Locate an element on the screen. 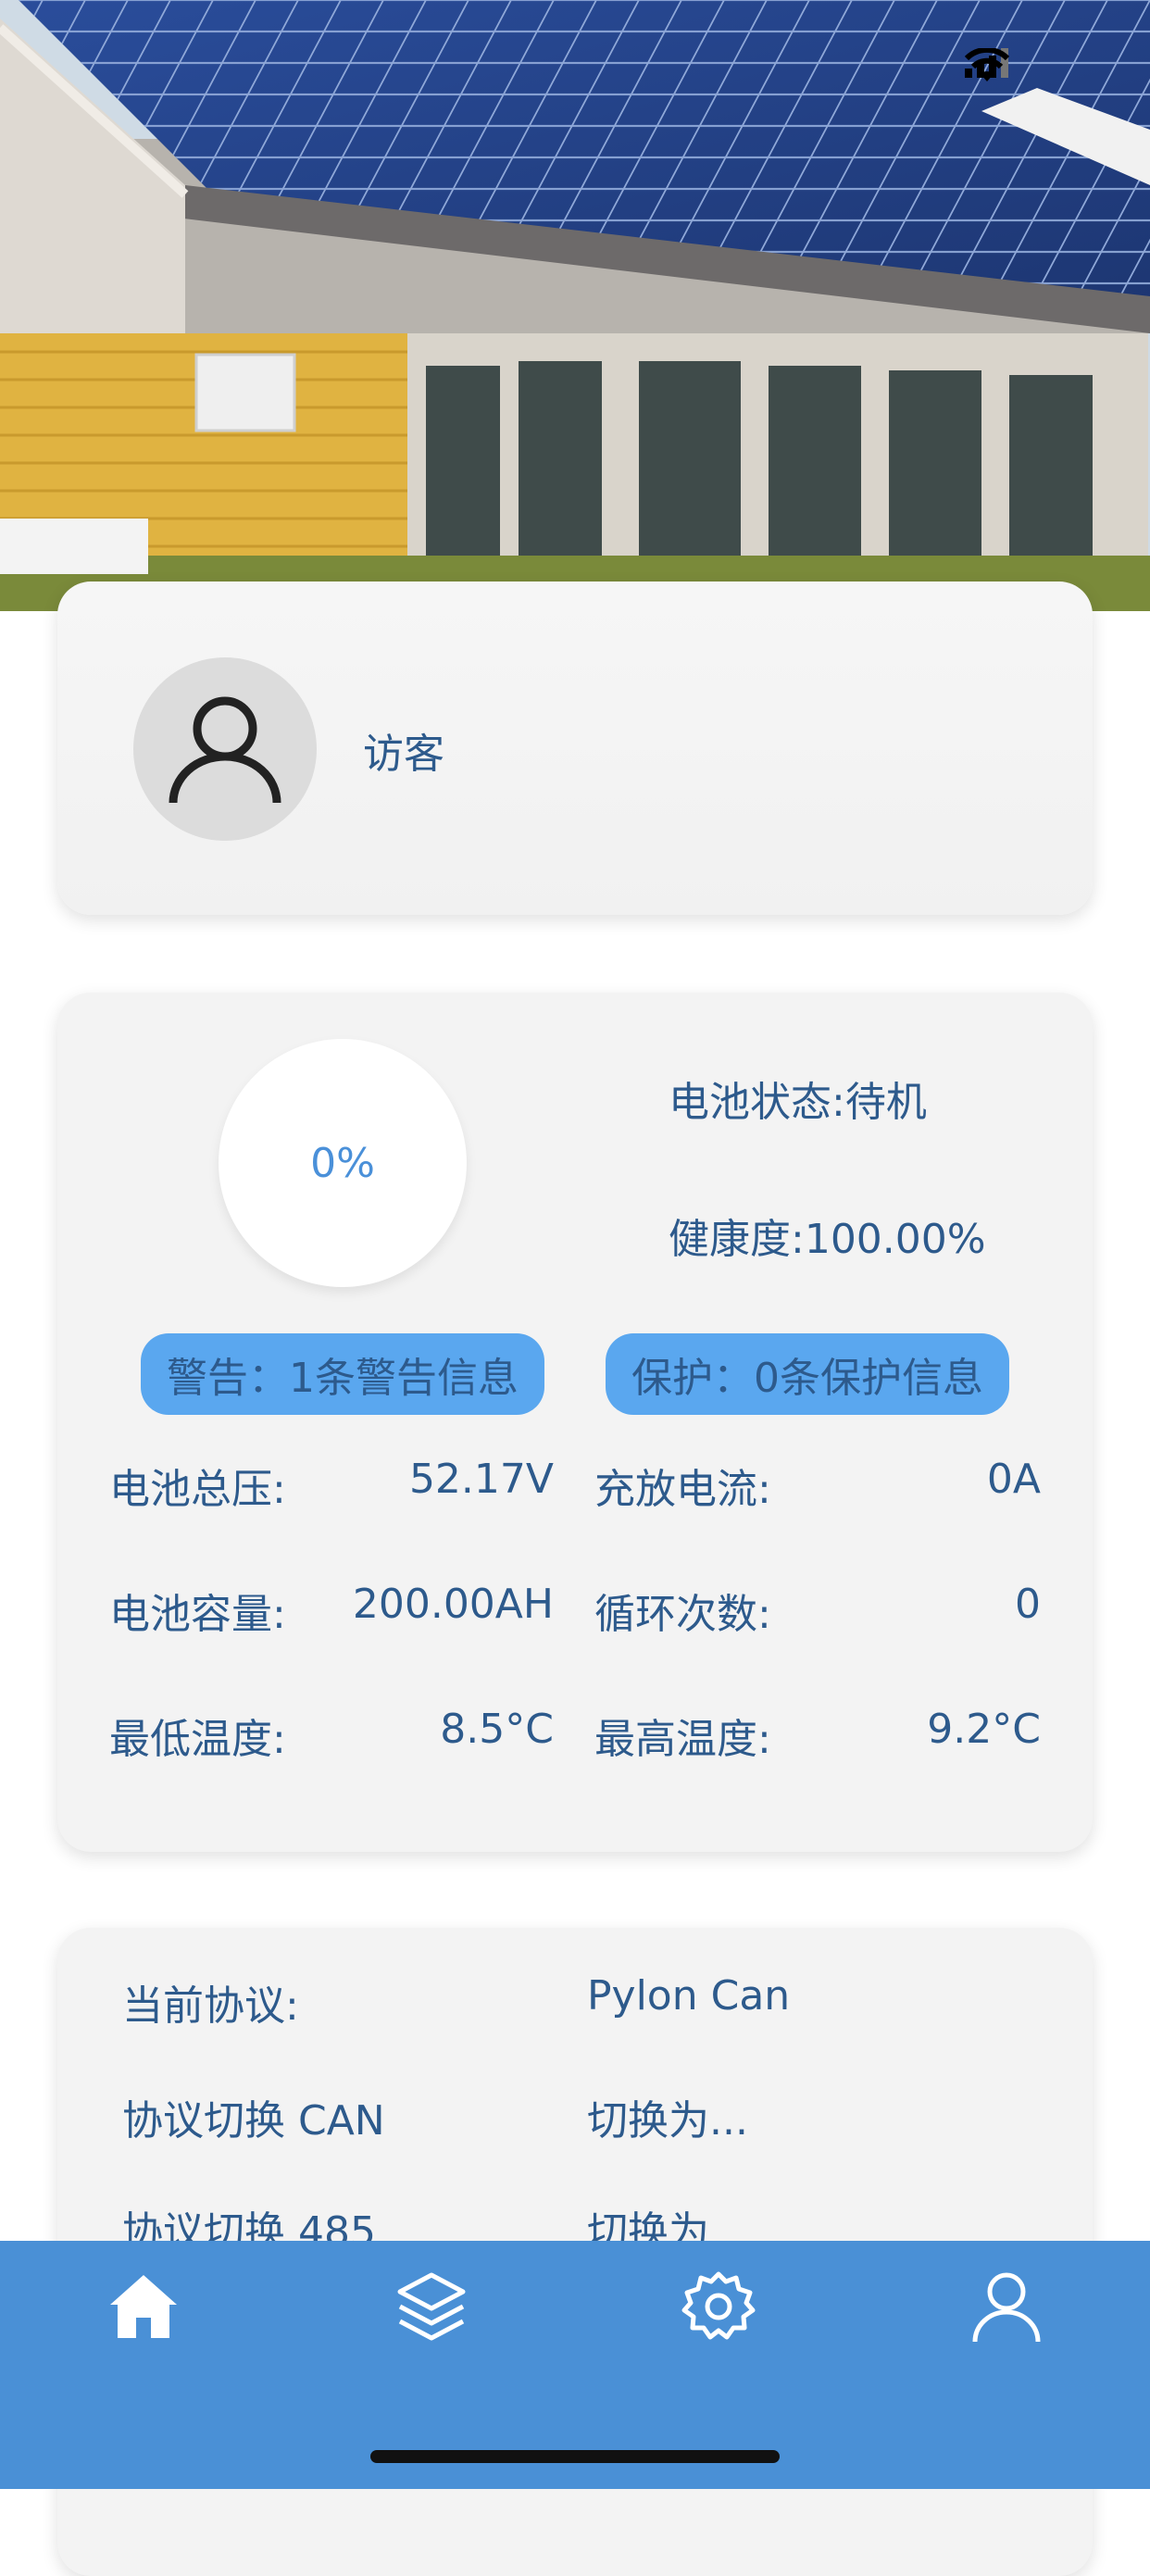  capacity-value: 200.00AH is located at coordinates (453, 1604).